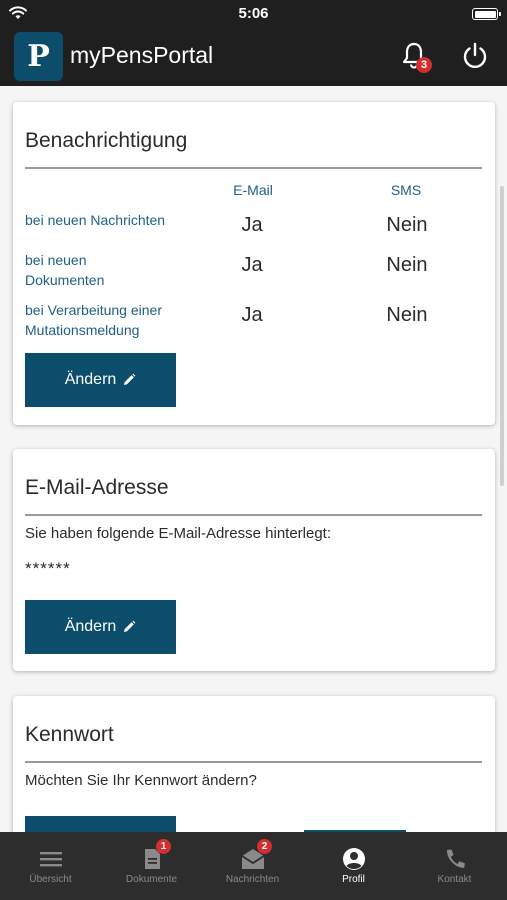  I want to click on row-sms-new-messages: Nein, so click(407, 225).